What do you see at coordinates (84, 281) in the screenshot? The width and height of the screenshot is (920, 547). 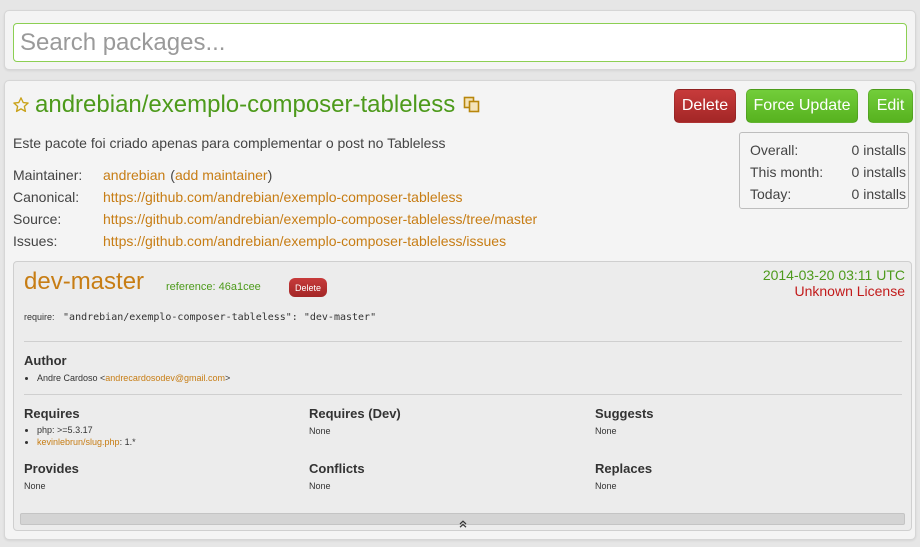 I see `version-name: dev-master` at bounding box center [84, 281].